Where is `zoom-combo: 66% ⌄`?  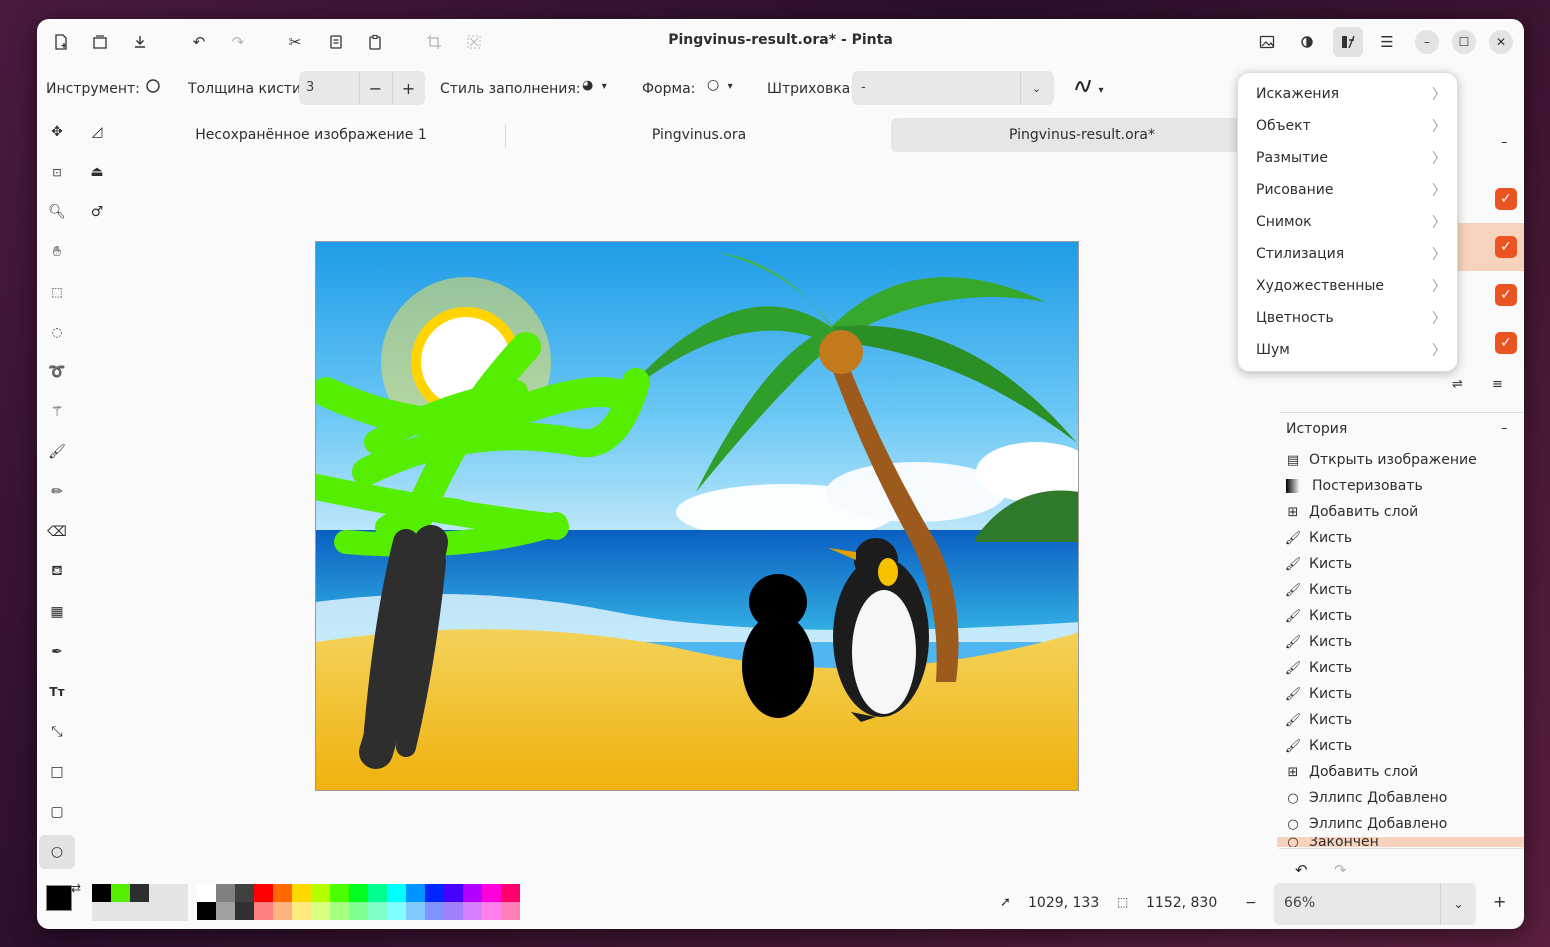
zoom-combo: 66% ⌄ is located at coordinates (1375, 904).